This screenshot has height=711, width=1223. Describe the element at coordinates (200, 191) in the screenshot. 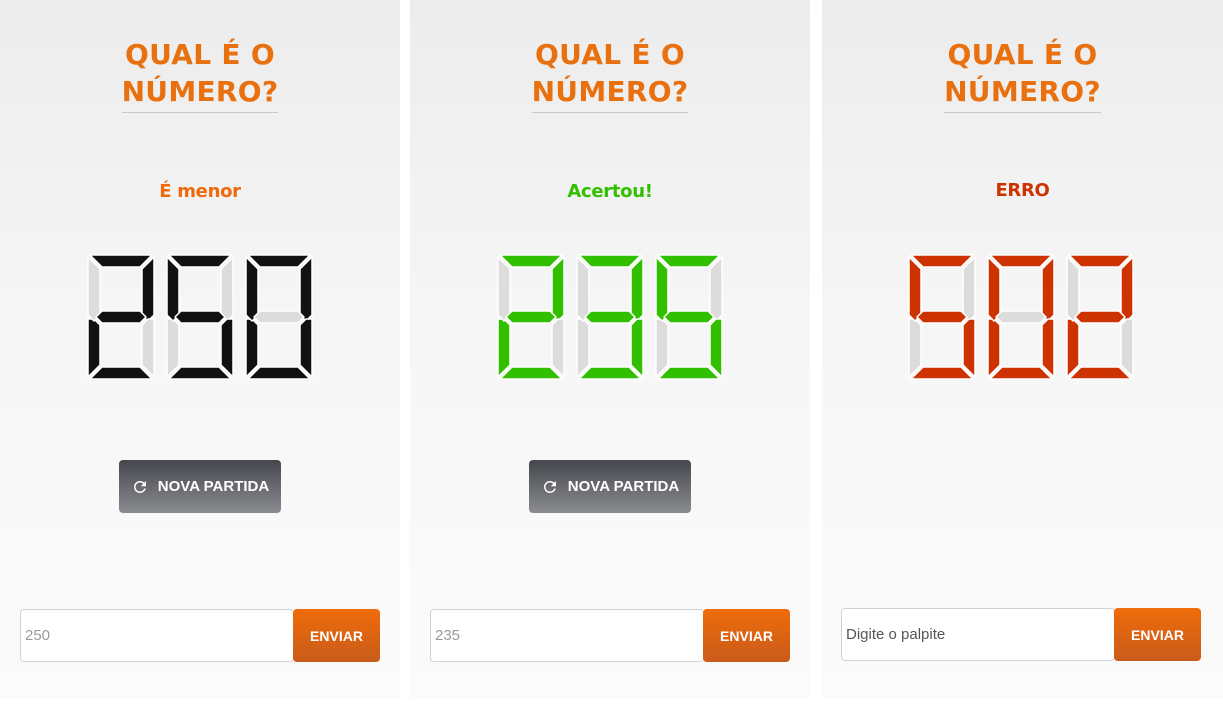

I see `status-message: É menor` at that location.